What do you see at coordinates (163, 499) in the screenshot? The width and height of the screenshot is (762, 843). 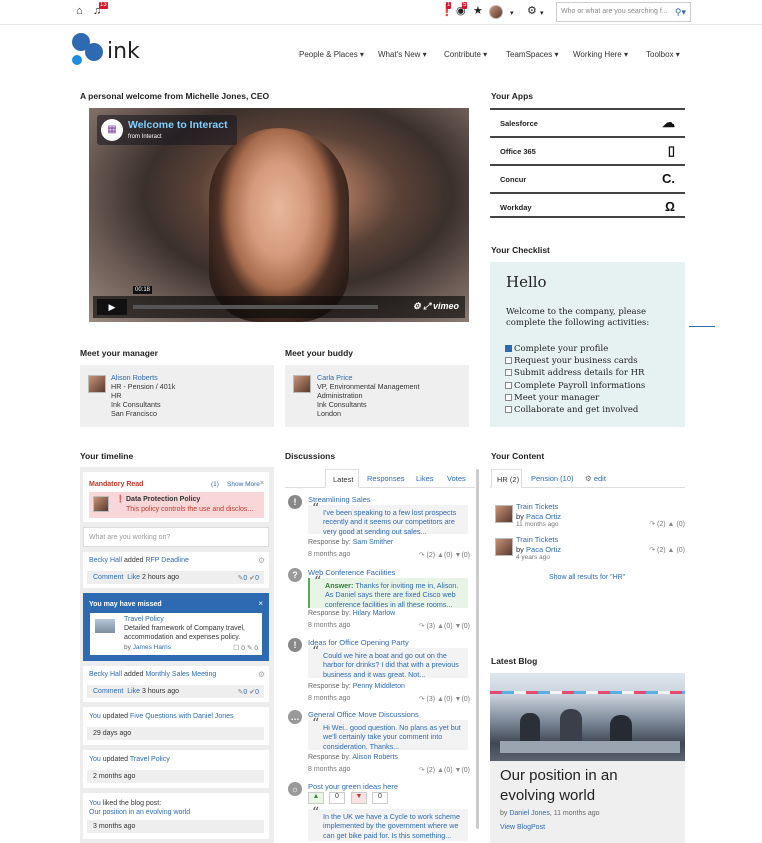 I see `policy-title: Data Protection Policy` at bounding box center [163, 499].